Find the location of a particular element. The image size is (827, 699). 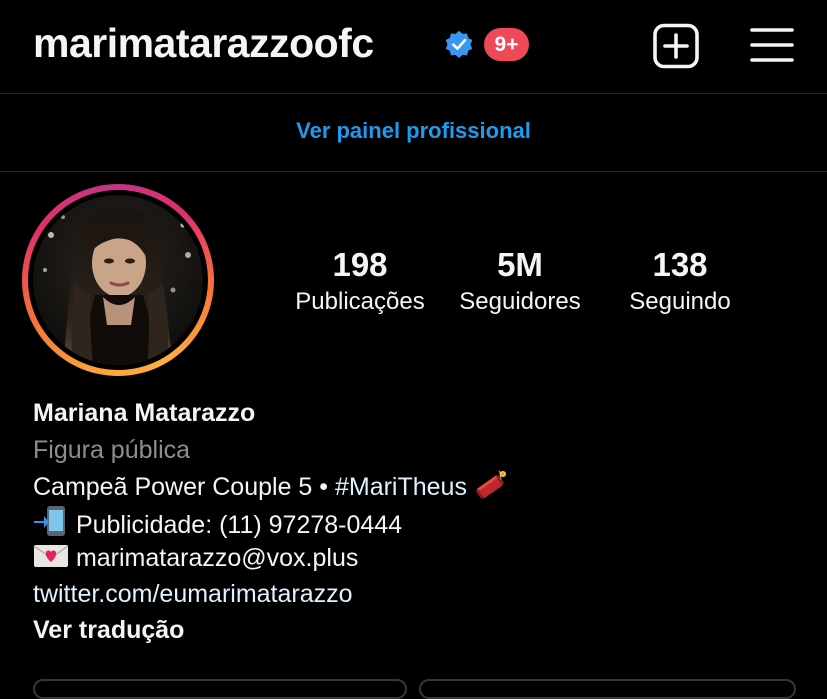

profile-category: Figura pública is located at coordinates (112, 450).